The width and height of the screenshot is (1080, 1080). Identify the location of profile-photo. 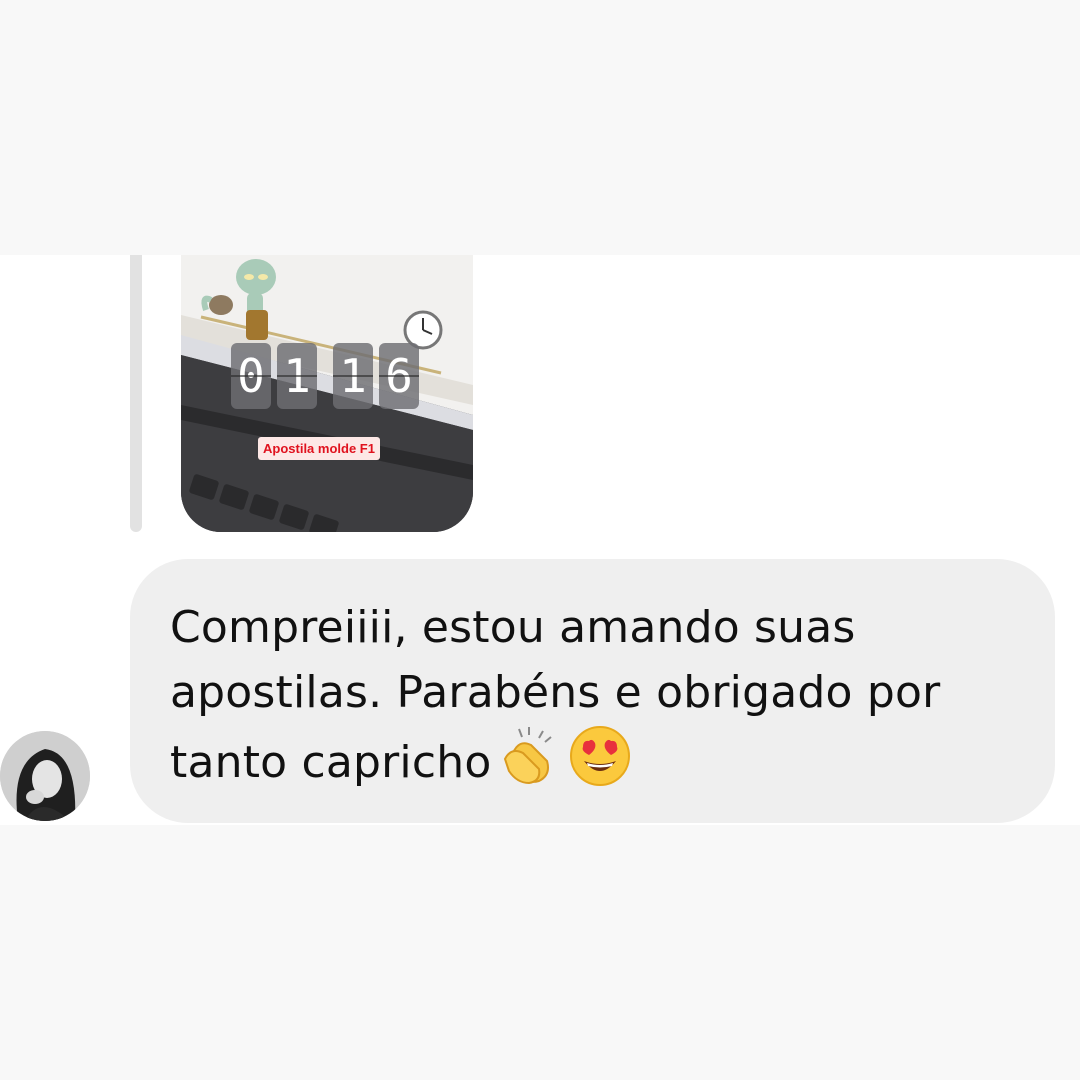
(45, 776).